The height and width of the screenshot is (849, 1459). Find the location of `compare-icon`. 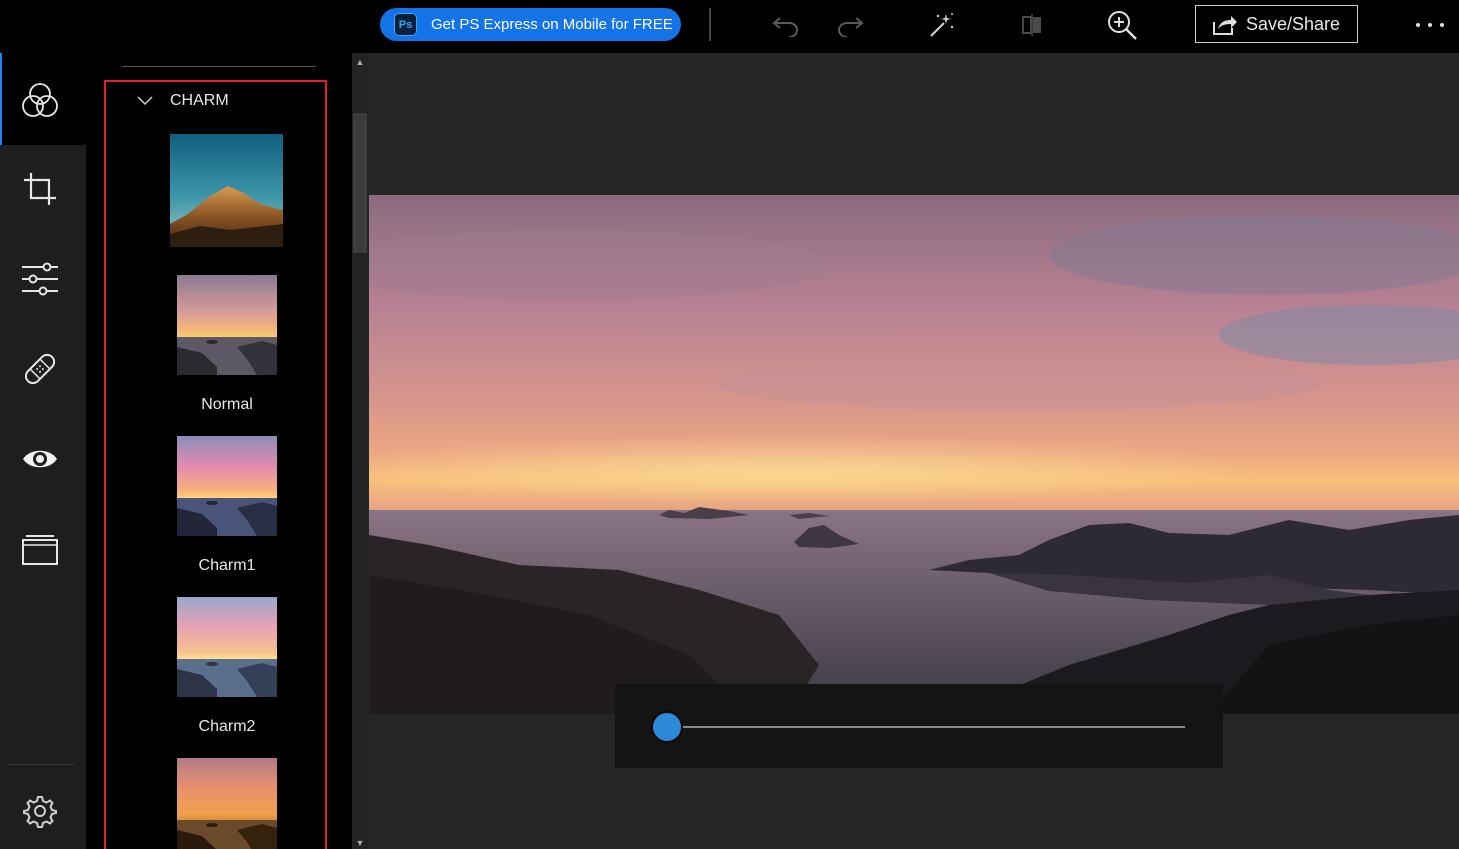

compare-icon is located at coordinates (1031, 25).